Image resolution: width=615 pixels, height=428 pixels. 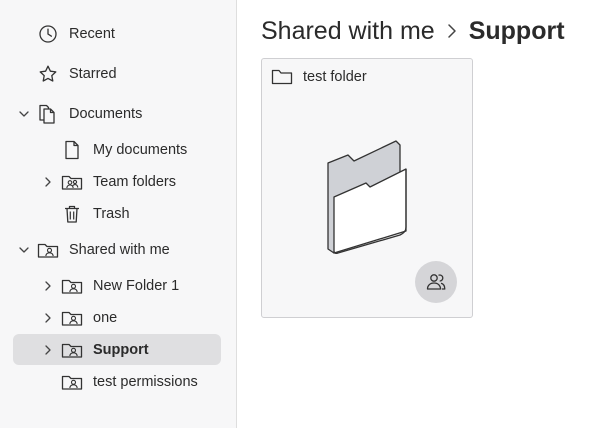 I want to click on sidebar-item-new-folder-1: New Folder 1, so click(x=117, y=285).